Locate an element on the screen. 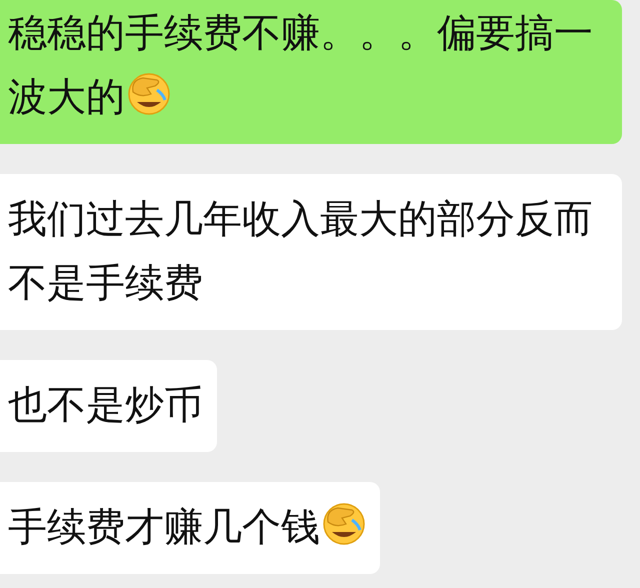  message-bubble: 手续费才赚几个钱 is located at coordinates (190, 528).